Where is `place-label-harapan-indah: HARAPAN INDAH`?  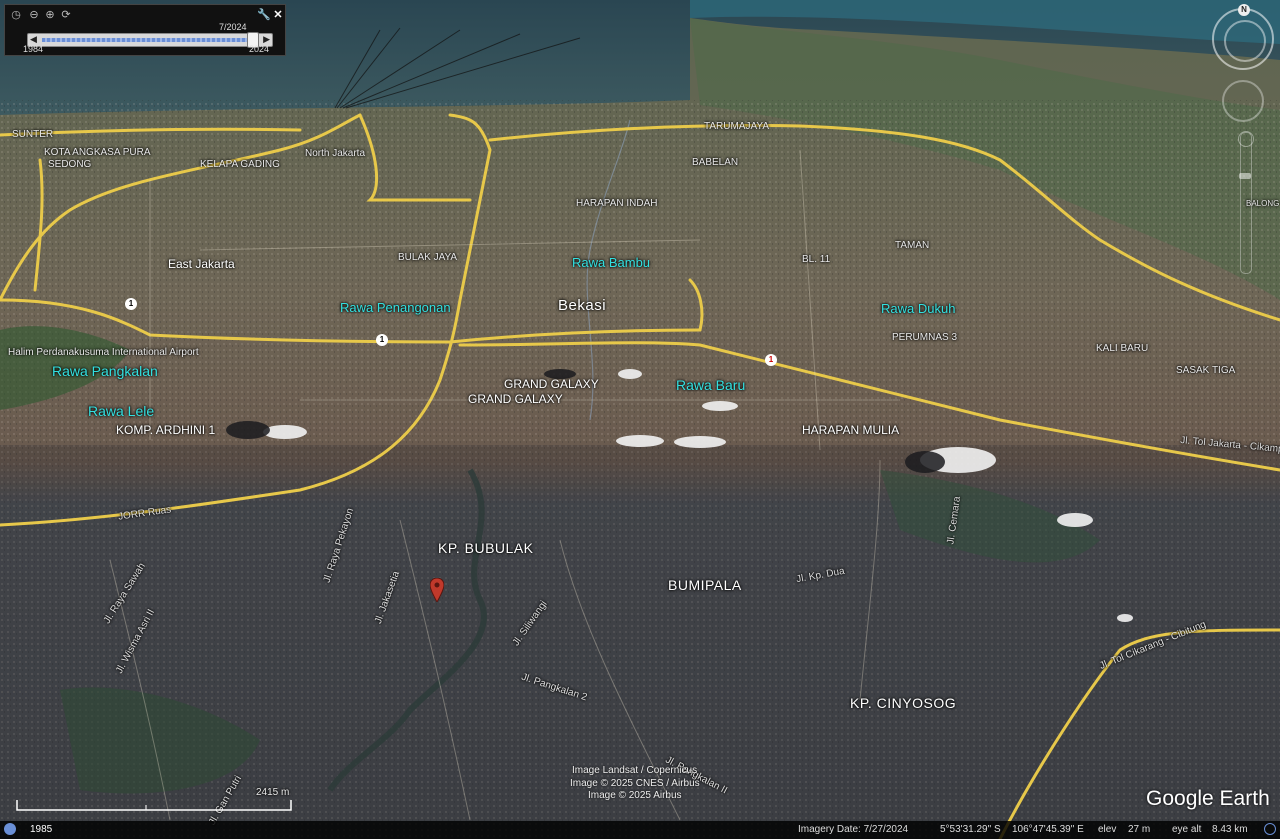
place-label-harapan-indah: HARAPAN INDAH is located at coordinates (617, 203).